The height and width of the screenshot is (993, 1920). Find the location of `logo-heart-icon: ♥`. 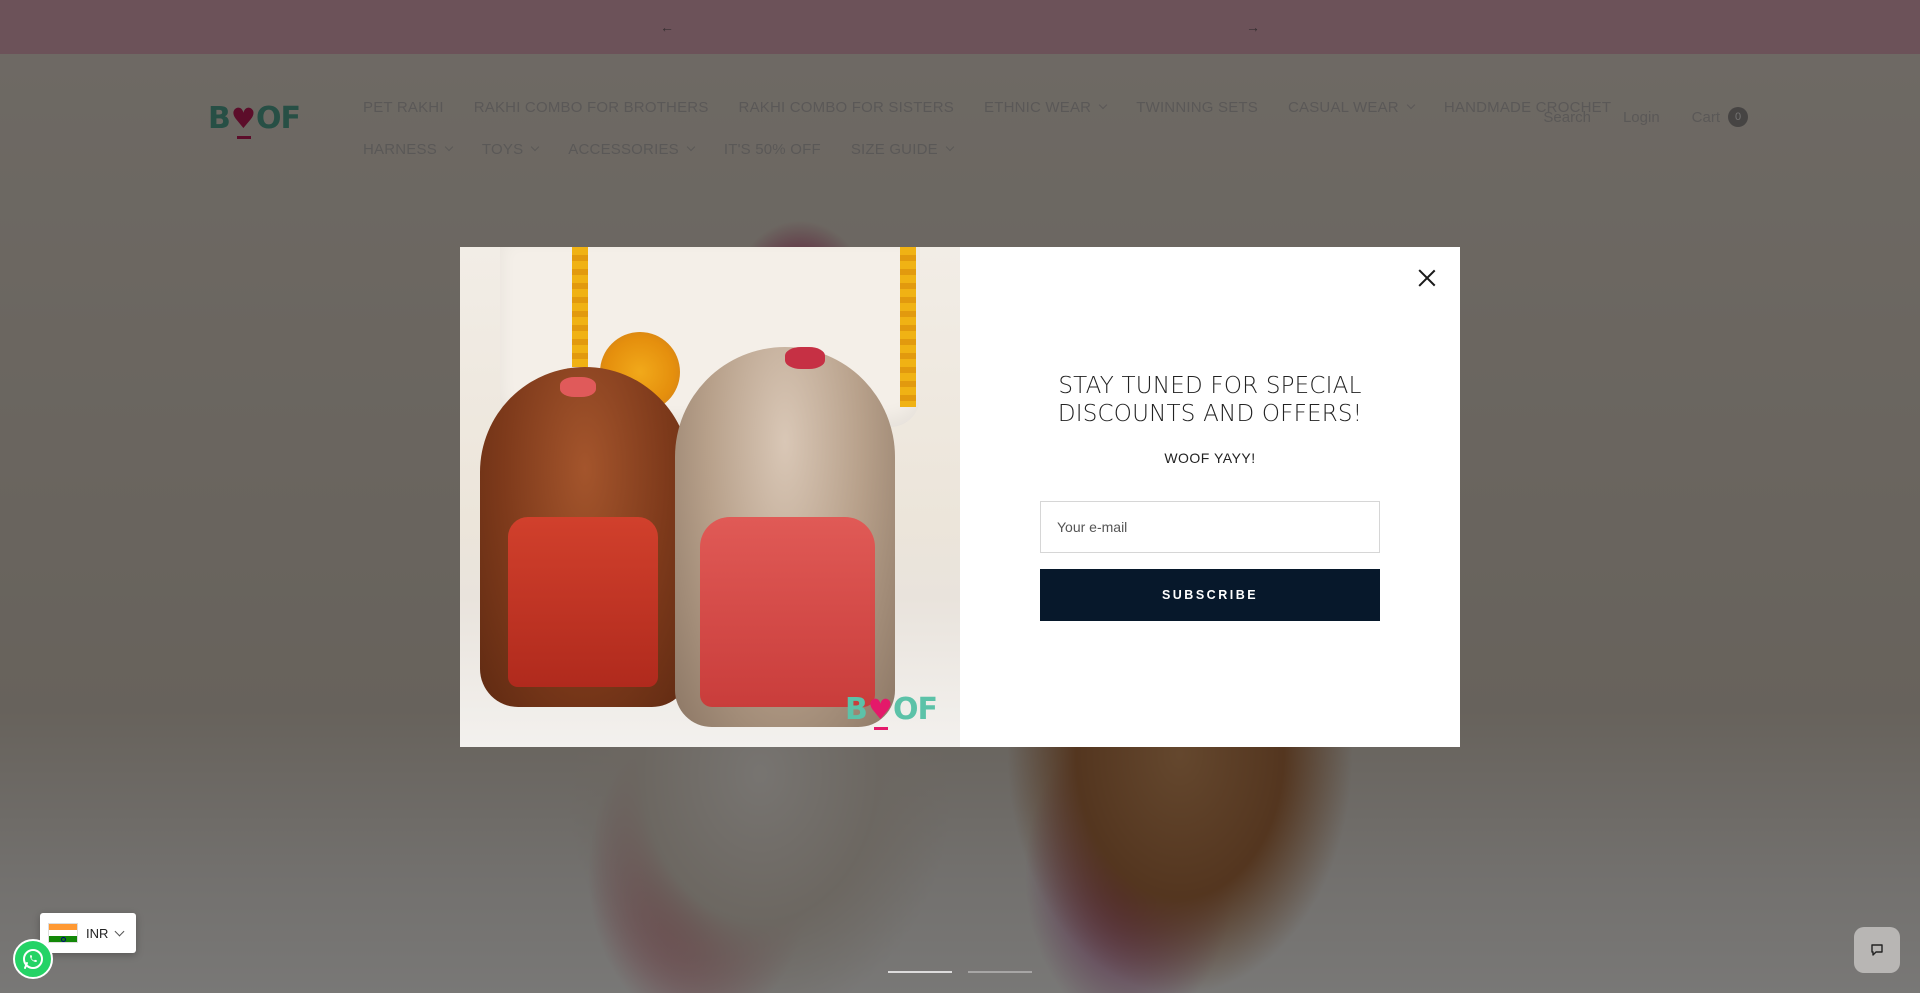

logo-heart-icon: ♥ is located at coordinates (880, 711).